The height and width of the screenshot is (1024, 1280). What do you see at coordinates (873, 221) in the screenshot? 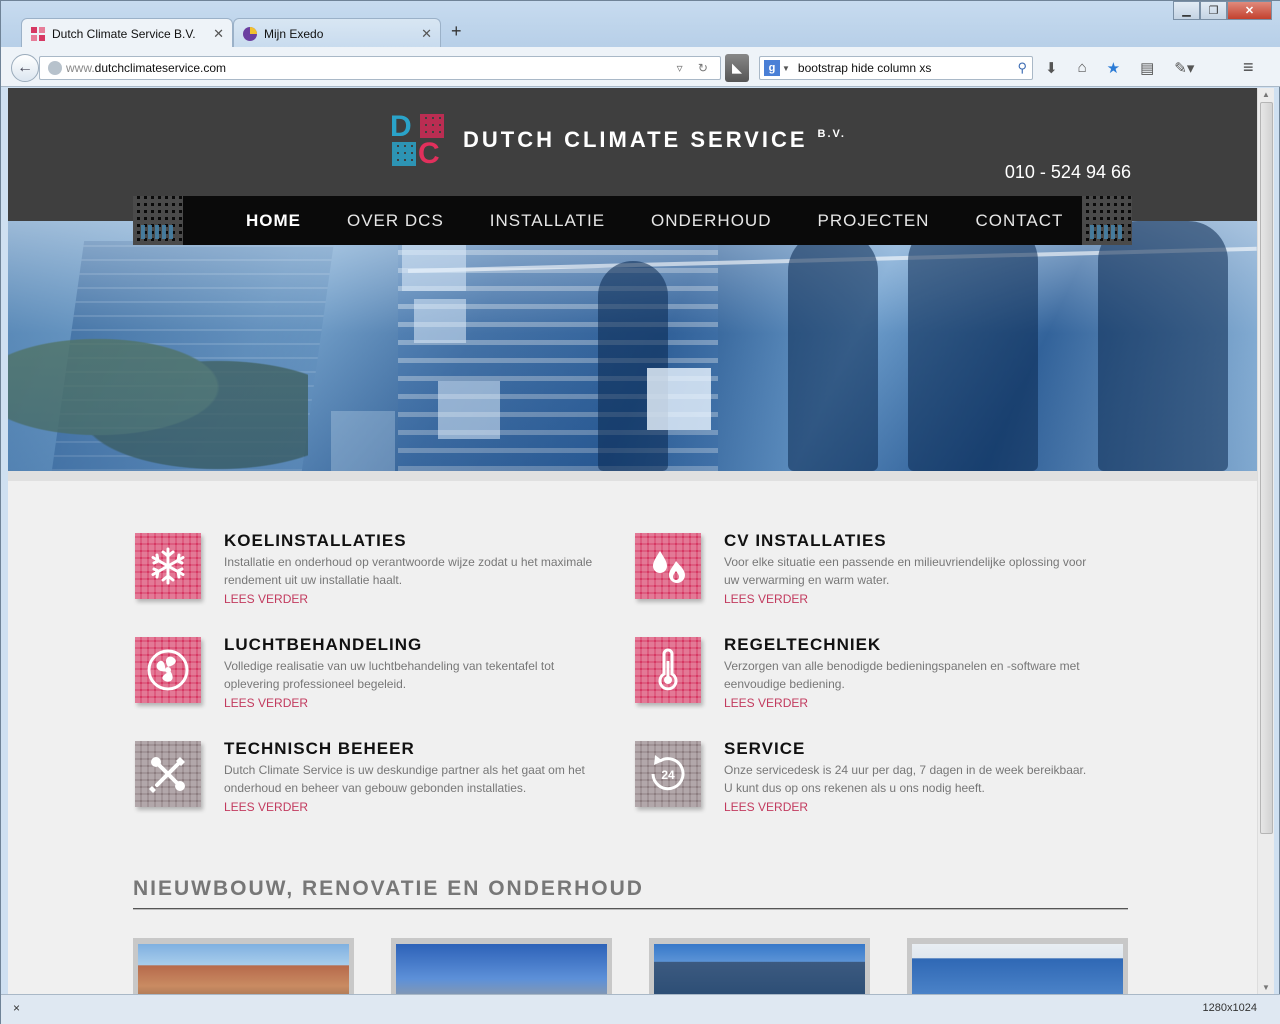
I see `nav-item-projecten: PROJECTEN` at bounding box center [873, 221].